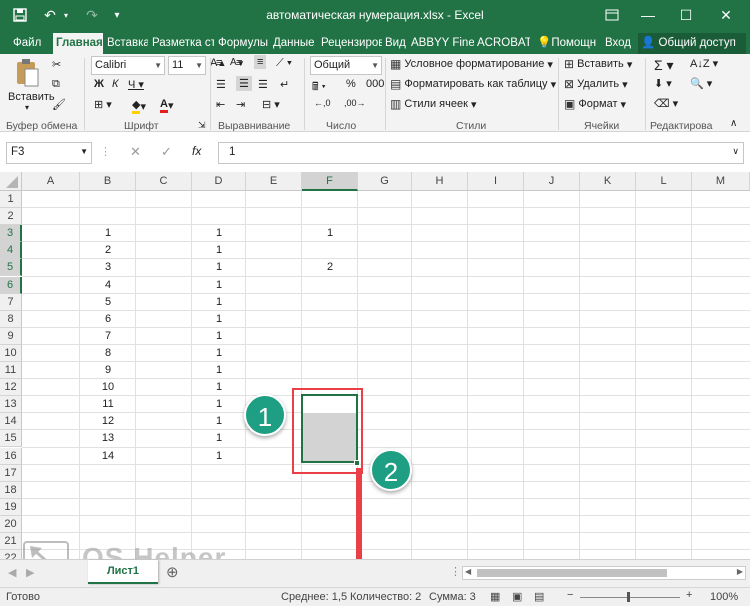  I want to click on conditional-formatting-button: ▦ Условное форматирование ▾, so click(471, 64).